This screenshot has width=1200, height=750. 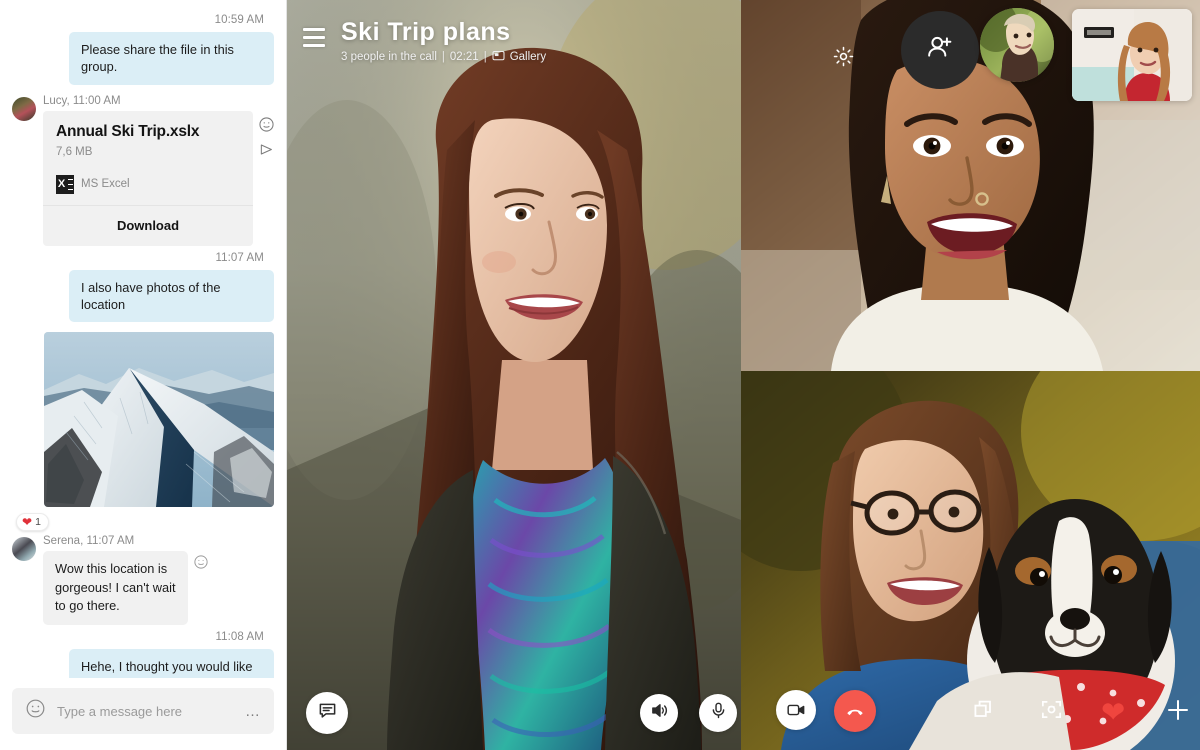 I want to click on message-bubble-outgoing: Hehe, I thought you would like it., so click(x=171, y=663).